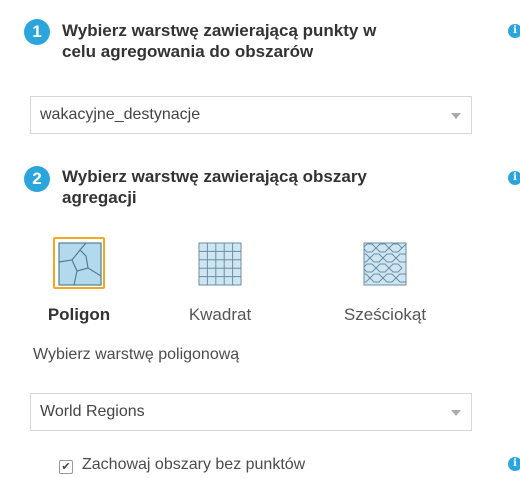  What do you see at coordinates (194, 464) in the screenshot?
I see `keep-empty-areas-label: Zachowaj obszary bez punktów` at bounding box center [194, 464].